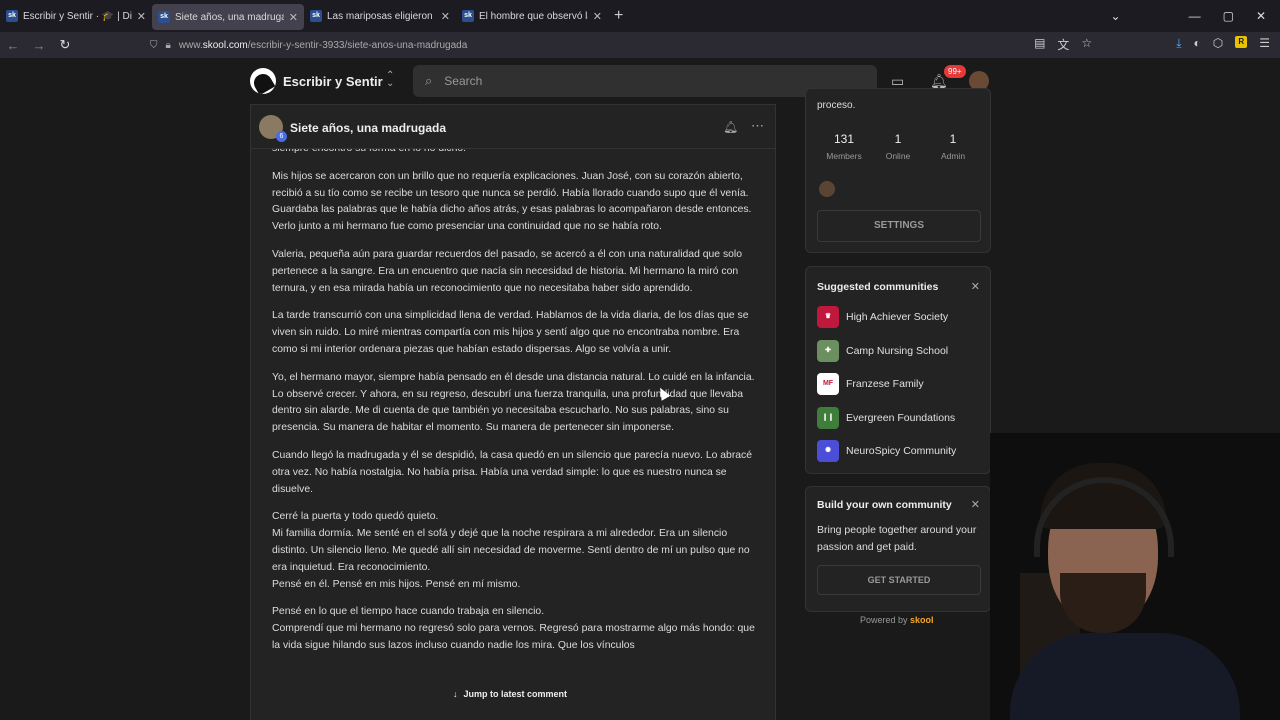 The height and width of the screenshot is (720, 1280). What do you see at coordinates (644, 81) in the screenshot?
I see `search-input` at bounding box center [644, 81].